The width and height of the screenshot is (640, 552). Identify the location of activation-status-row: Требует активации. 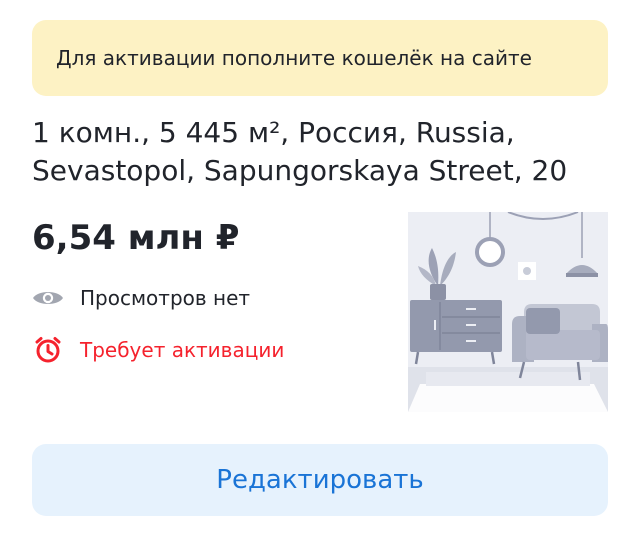
(158, 350).